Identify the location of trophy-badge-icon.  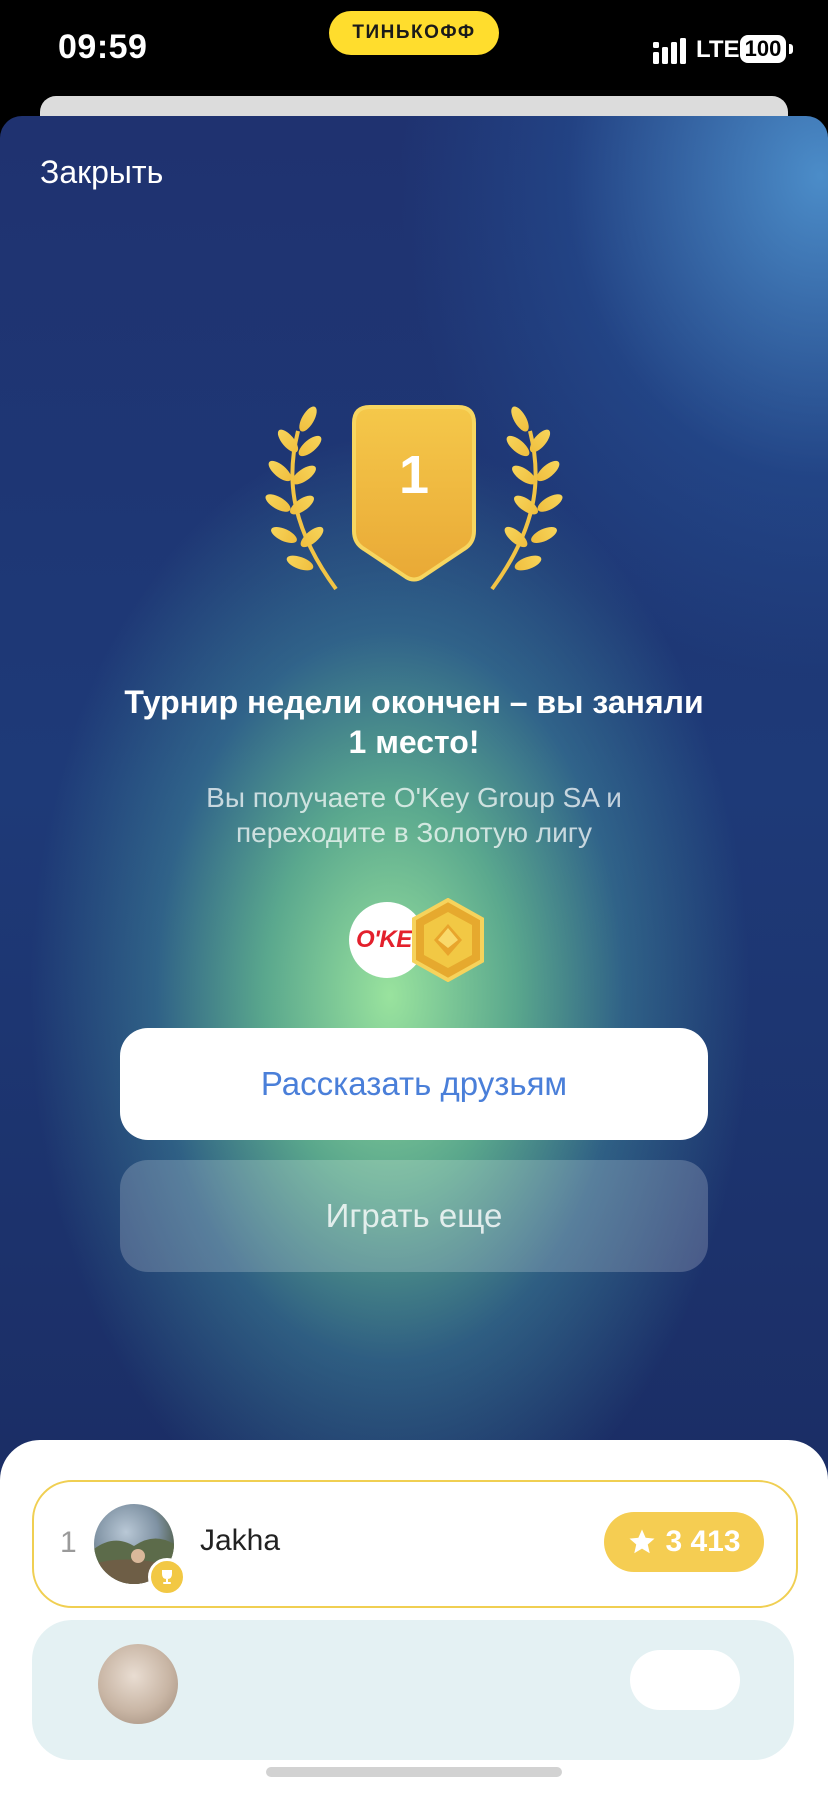
(167, 1577).